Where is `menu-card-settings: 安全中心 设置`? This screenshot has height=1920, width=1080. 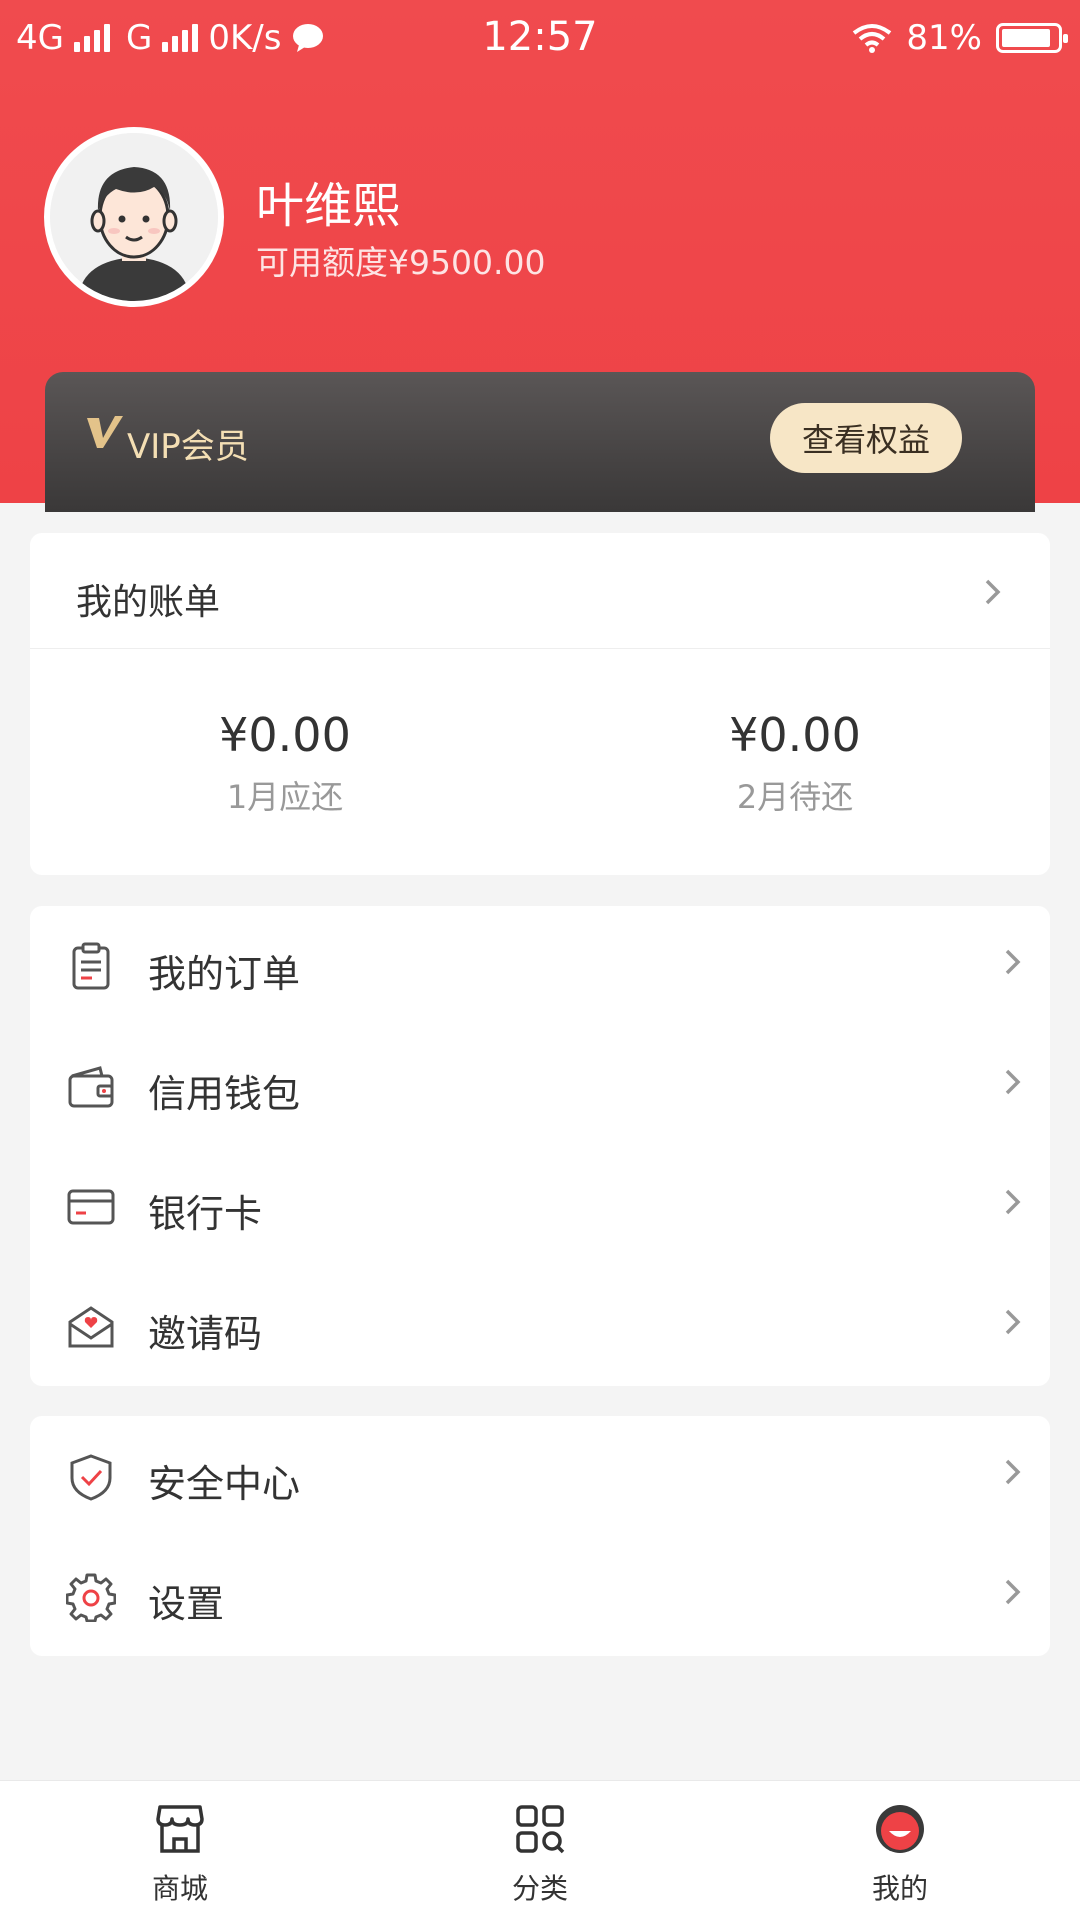
menu-card-settings: 安全中心 设置 is located at coordinates (540, 1536).